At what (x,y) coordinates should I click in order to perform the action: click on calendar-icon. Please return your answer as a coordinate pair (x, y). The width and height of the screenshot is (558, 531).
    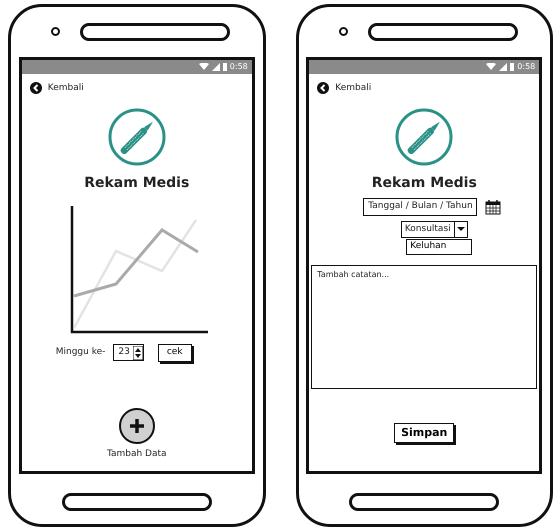
    Looking at the image, I should click on (493, 206).